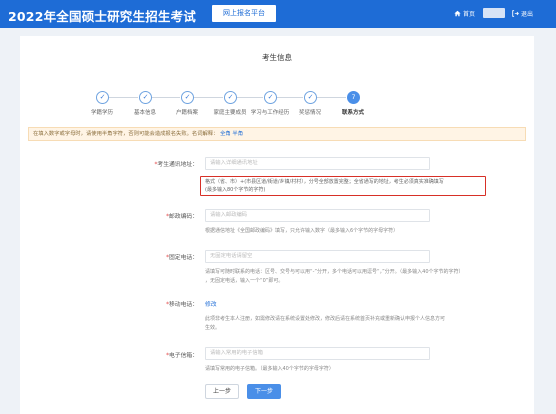 The height and width of the screenshot is (414, 556). Describe the element at coordinates (353, 97) in the screenshot. I see `step-active-indicator: 7` at that location.